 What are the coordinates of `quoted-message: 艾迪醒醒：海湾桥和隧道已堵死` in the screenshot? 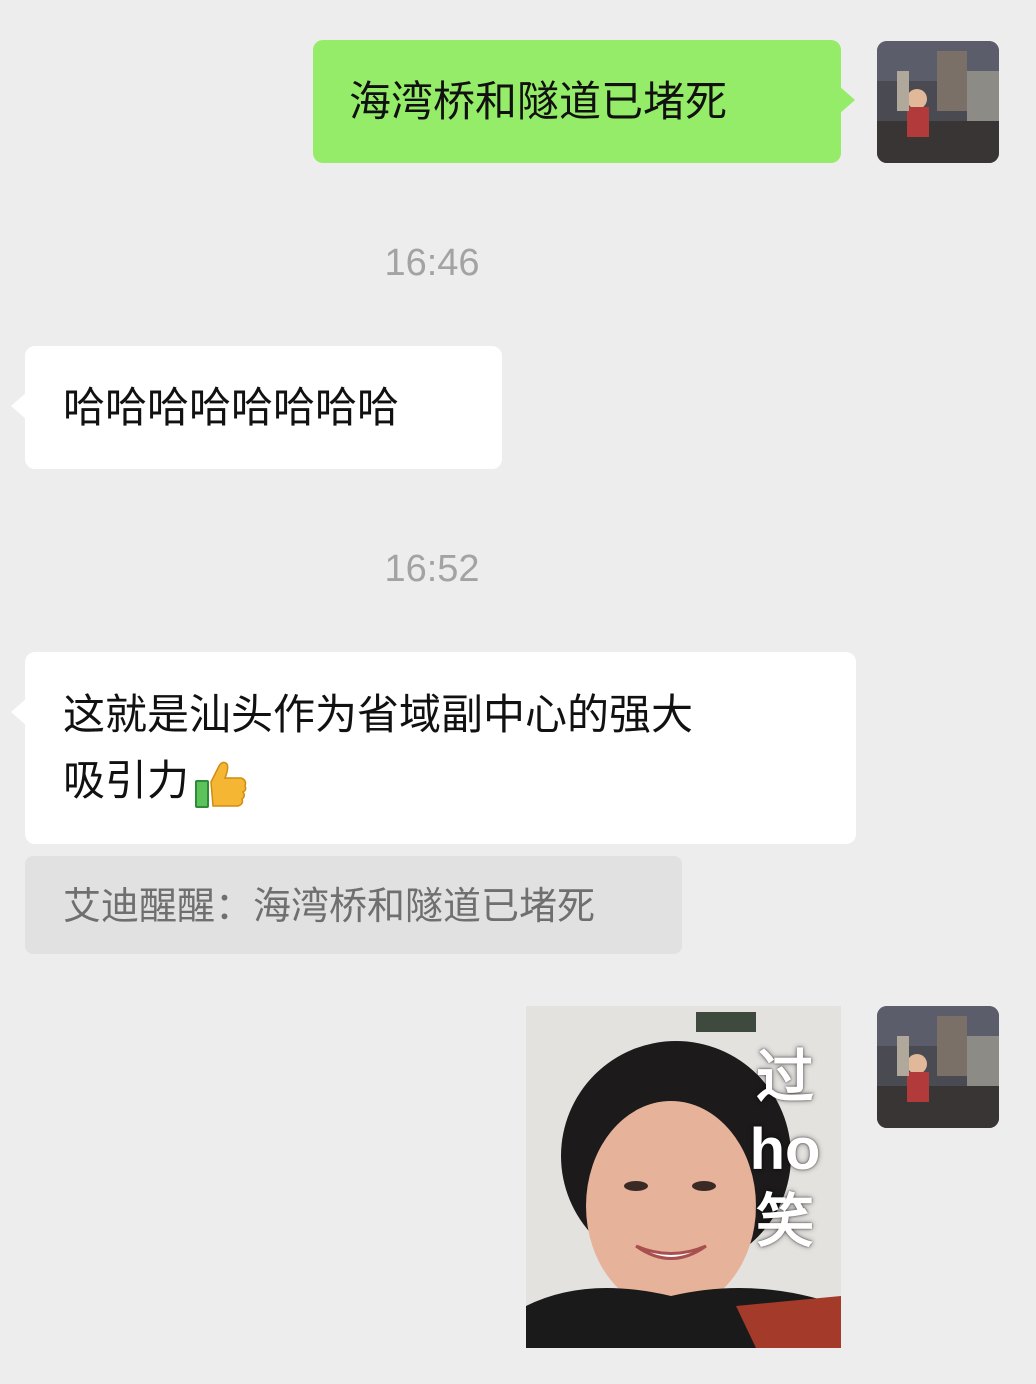 It's located at (353, 905).